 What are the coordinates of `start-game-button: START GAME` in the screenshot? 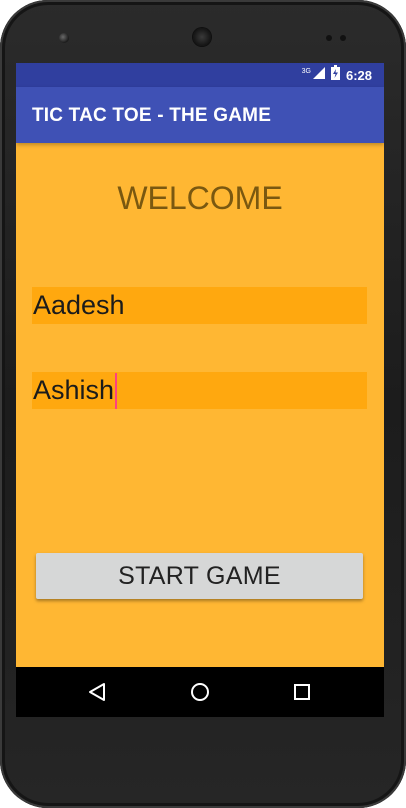 It's located at (199, 576).